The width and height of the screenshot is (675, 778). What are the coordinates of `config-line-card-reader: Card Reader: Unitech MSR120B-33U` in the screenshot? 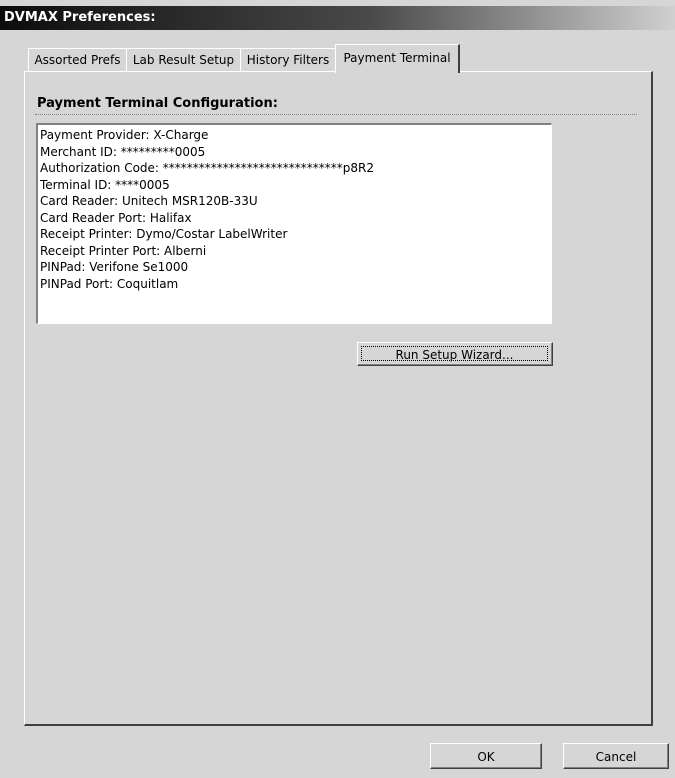 It's located at (149, 201).